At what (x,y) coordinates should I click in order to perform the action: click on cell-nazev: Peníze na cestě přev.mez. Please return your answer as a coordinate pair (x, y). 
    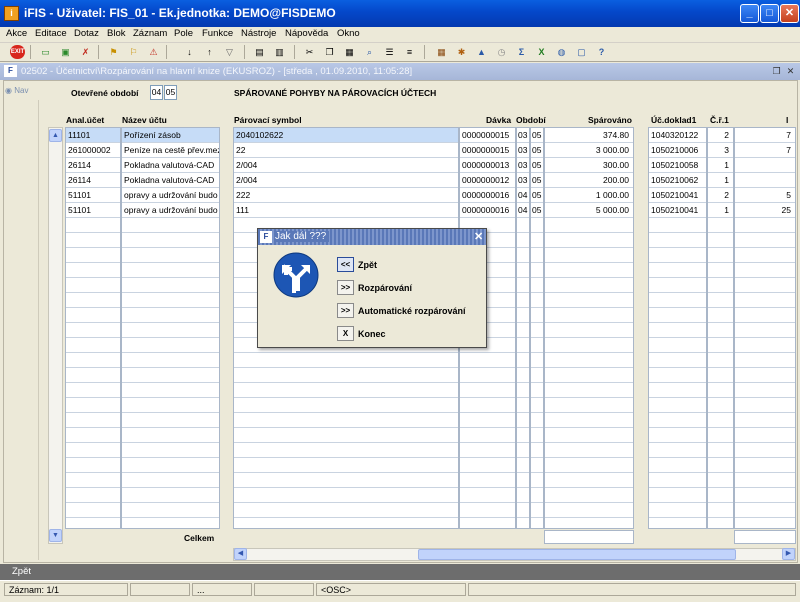
    Looking at the image, I should click on (170, 150).